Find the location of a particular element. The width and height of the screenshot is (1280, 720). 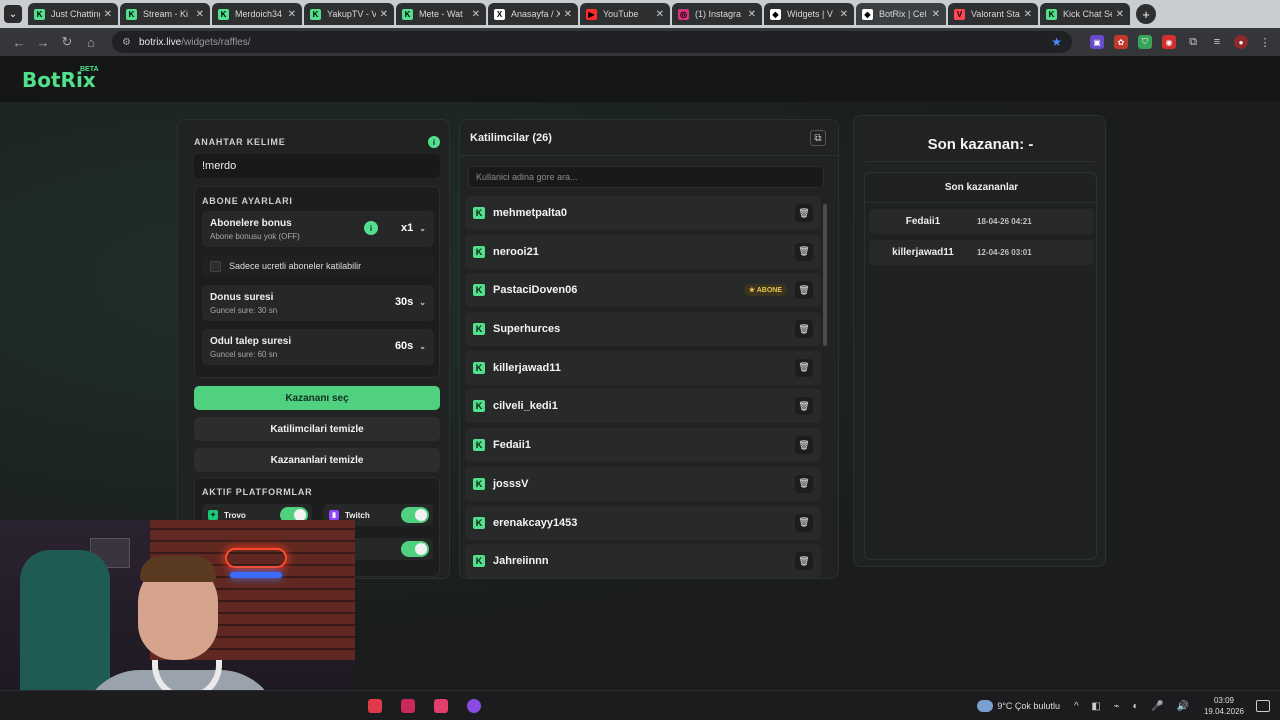

twitch-toggle is located at coordinates (415, 515).